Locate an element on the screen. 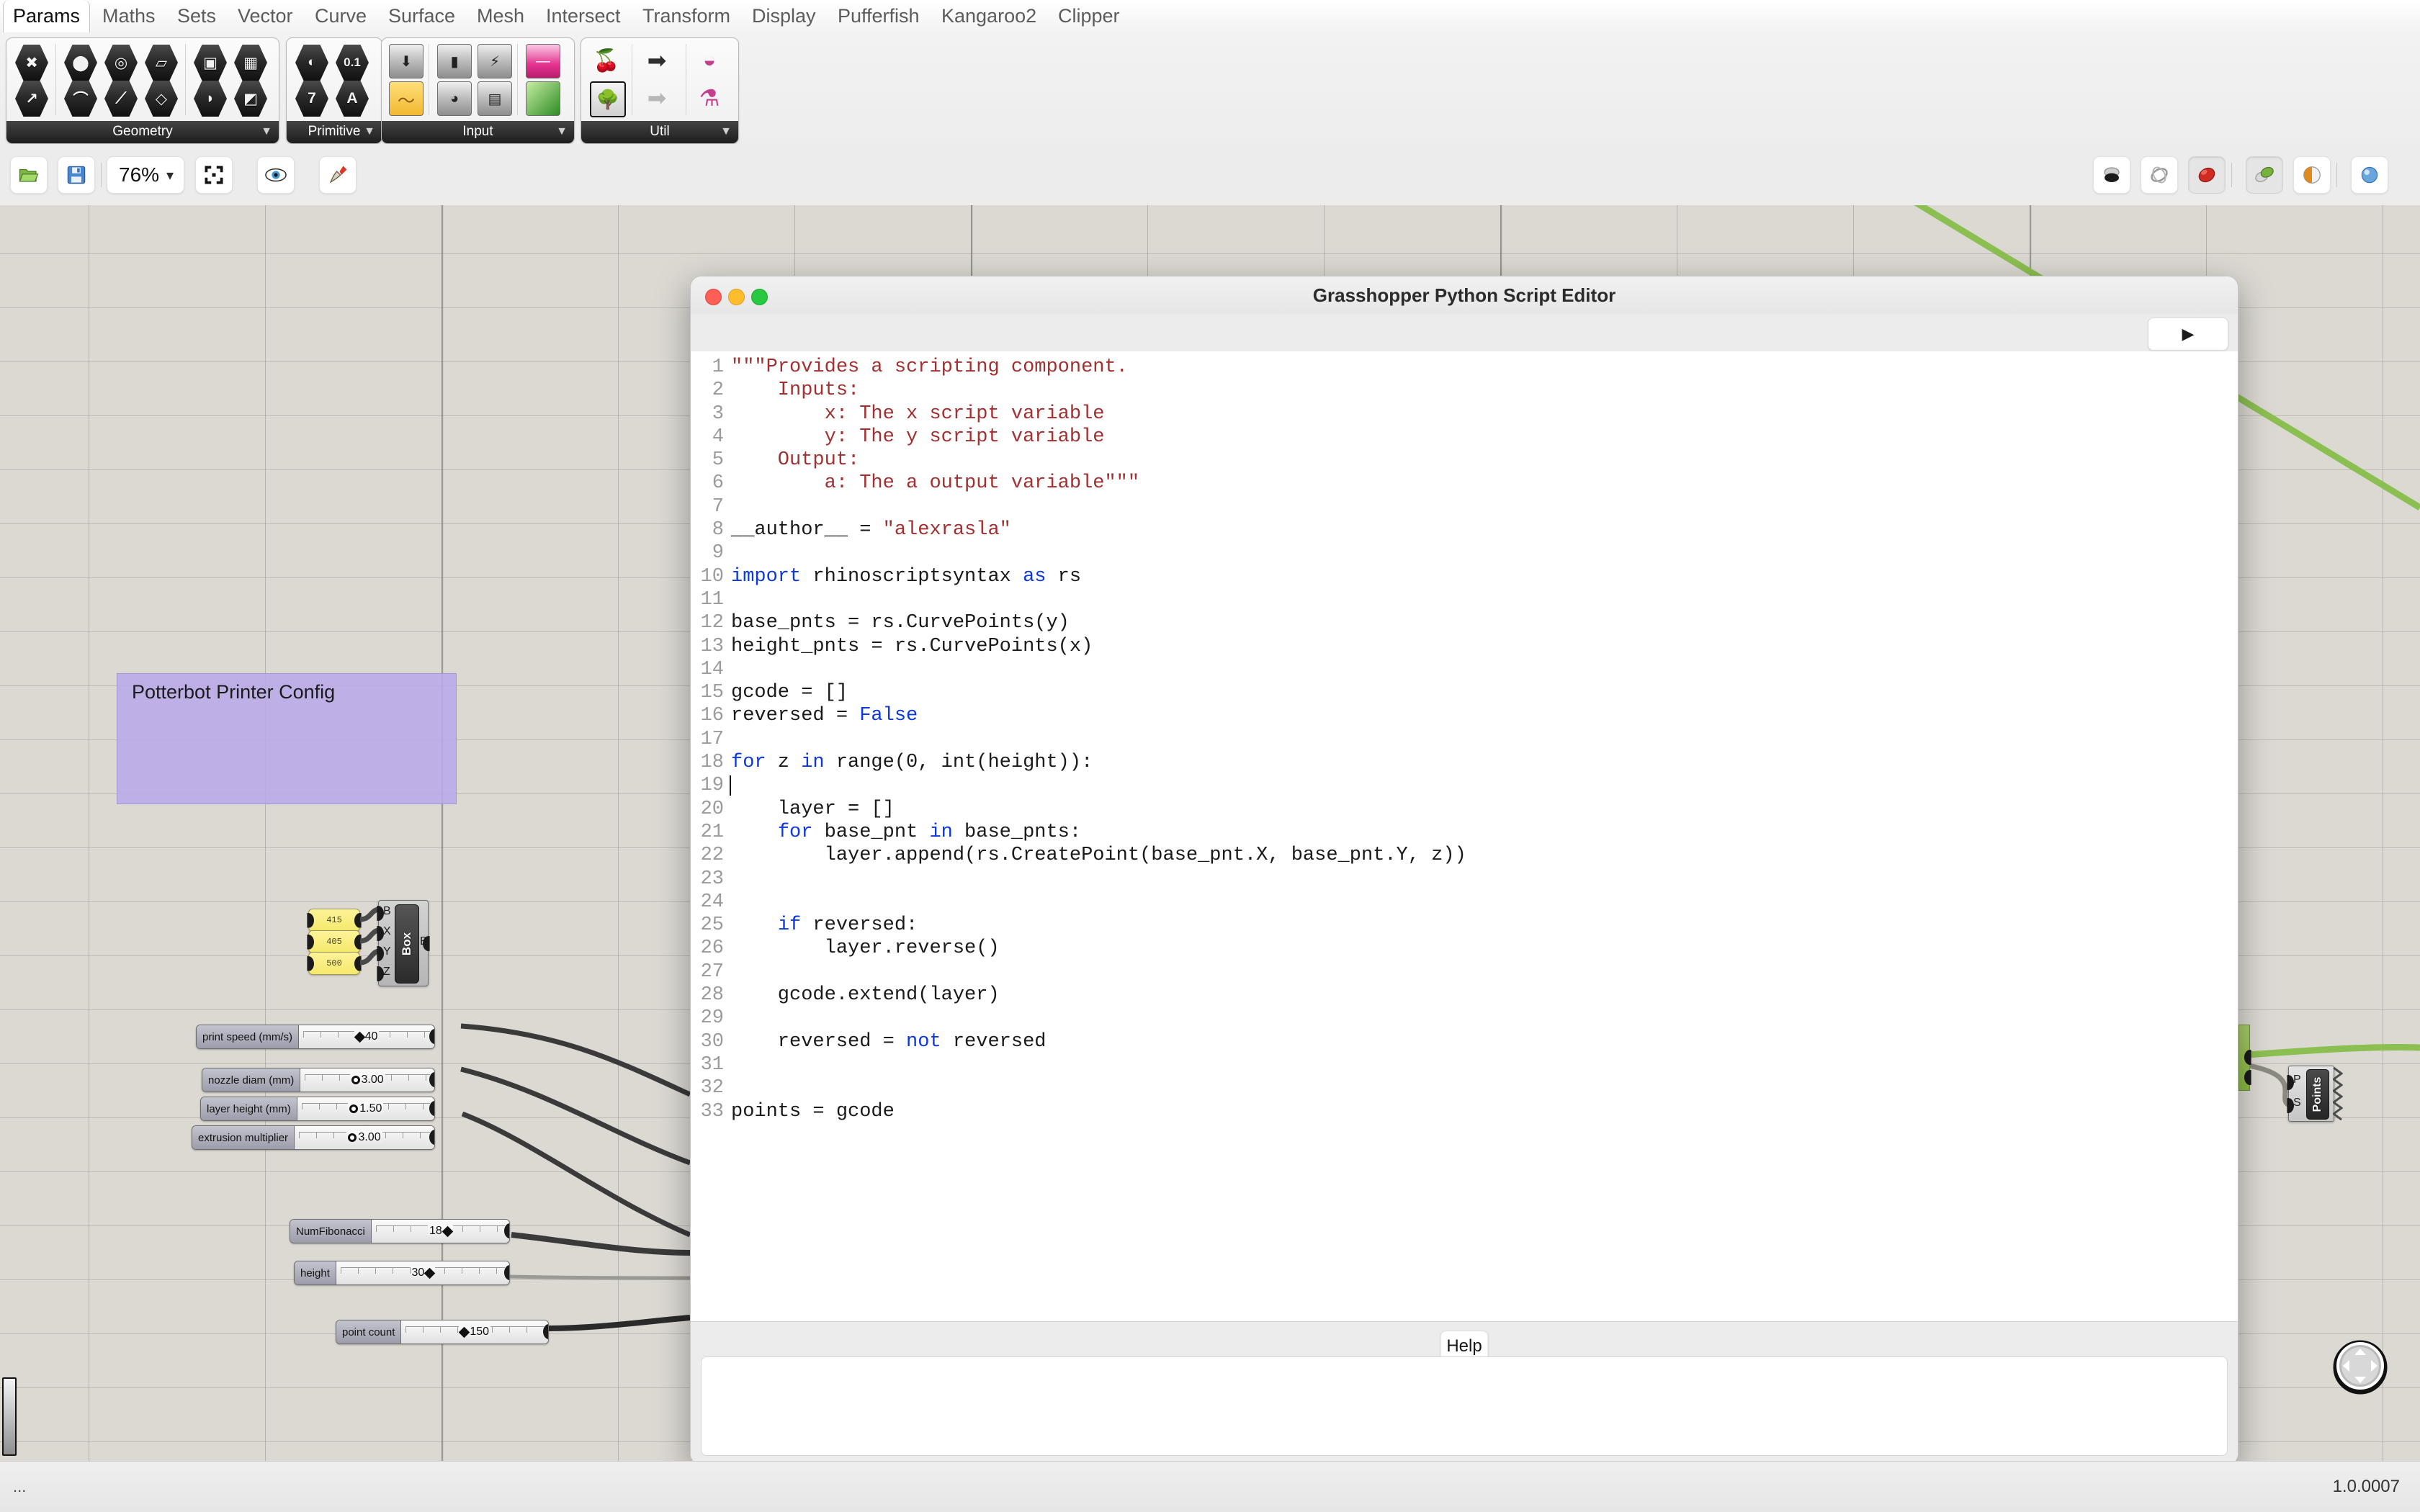 Image resolution: width=2420 pixels, height=1512 pixels. run-script-button: ▶ is located at coordinates (2188, 334).